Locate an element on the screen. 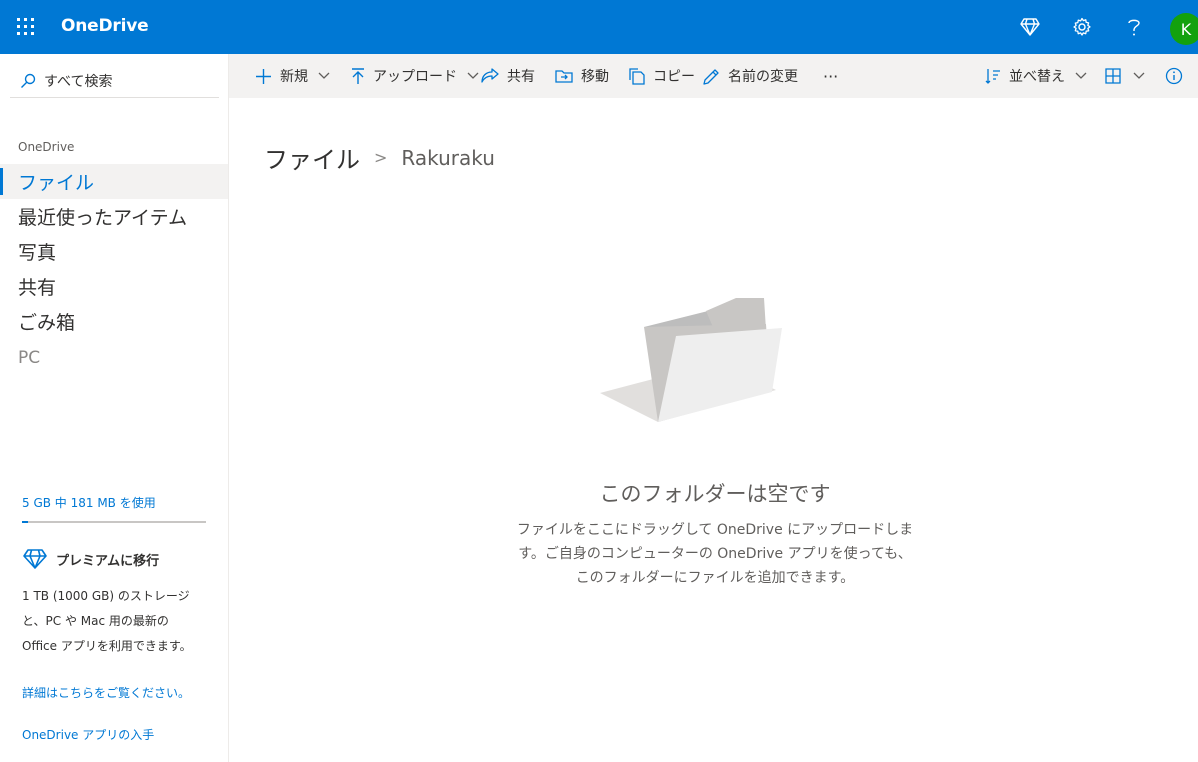  sort-label: 並べ替え is located at coordinates (1037, 77).